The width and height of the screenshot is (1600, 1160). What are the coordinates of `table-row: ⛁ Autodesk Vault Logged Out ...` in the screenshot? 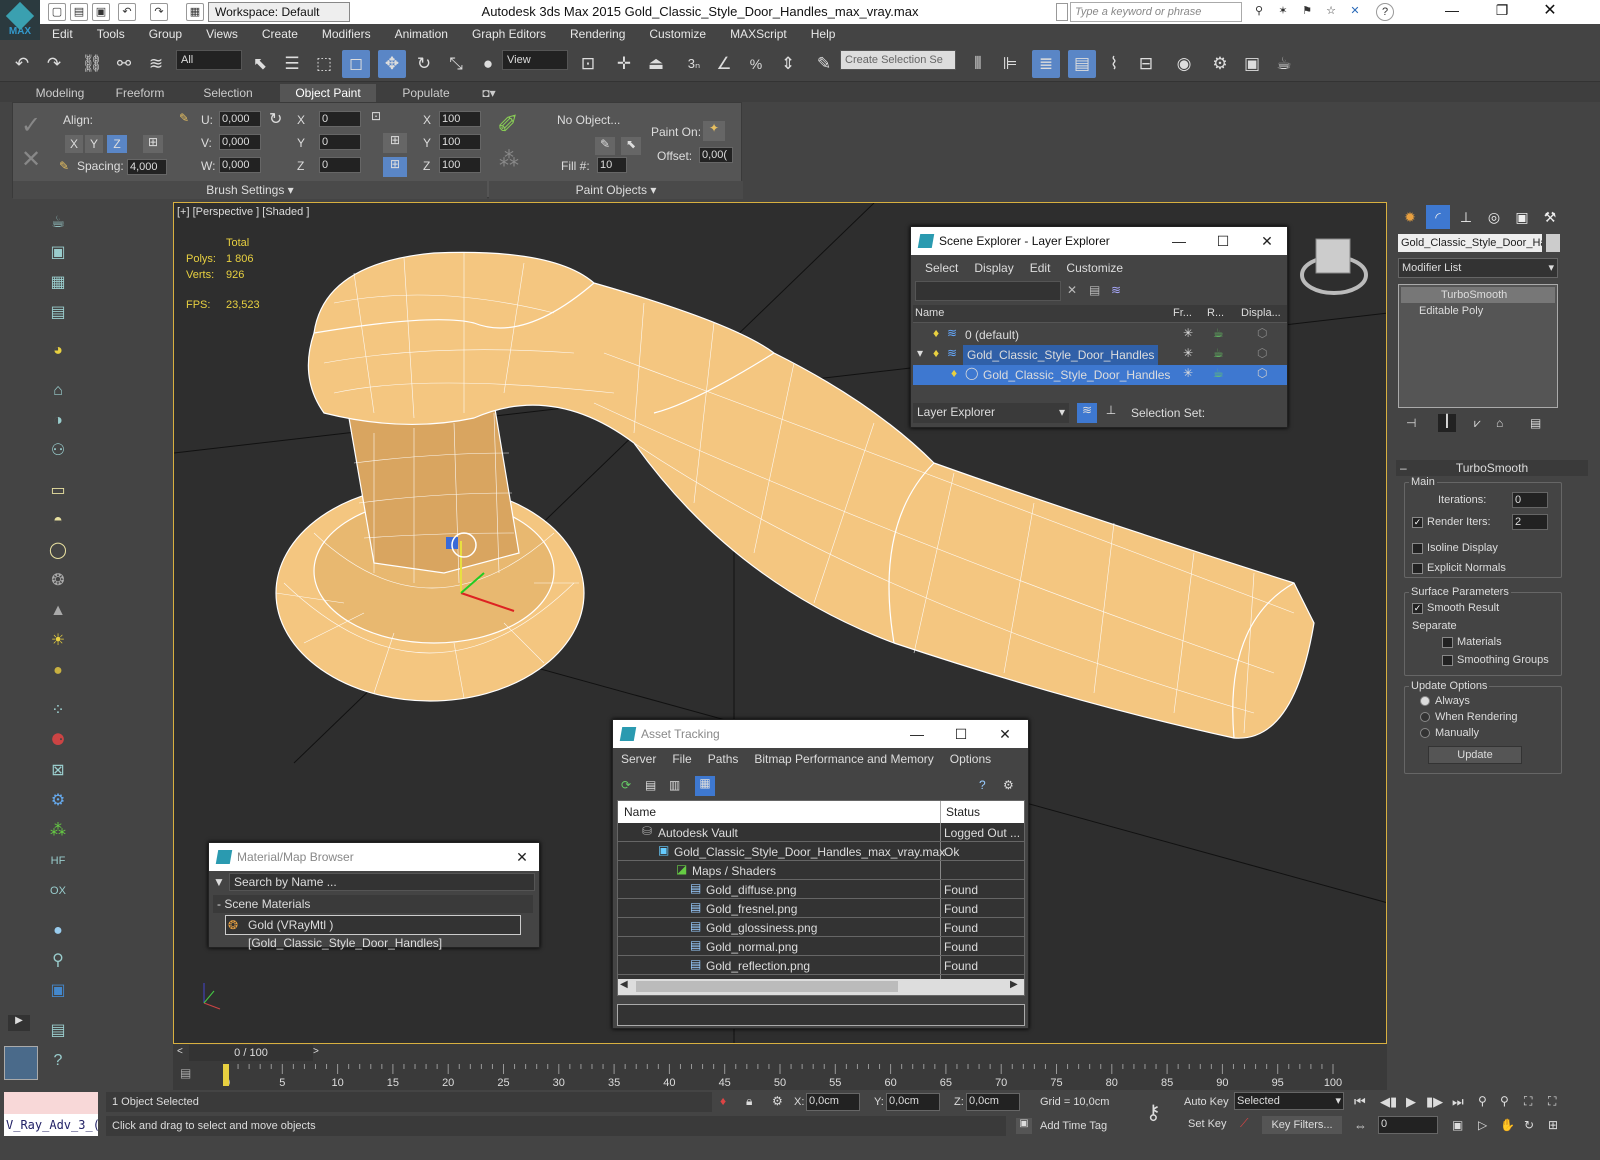 It's located at (821, 832).